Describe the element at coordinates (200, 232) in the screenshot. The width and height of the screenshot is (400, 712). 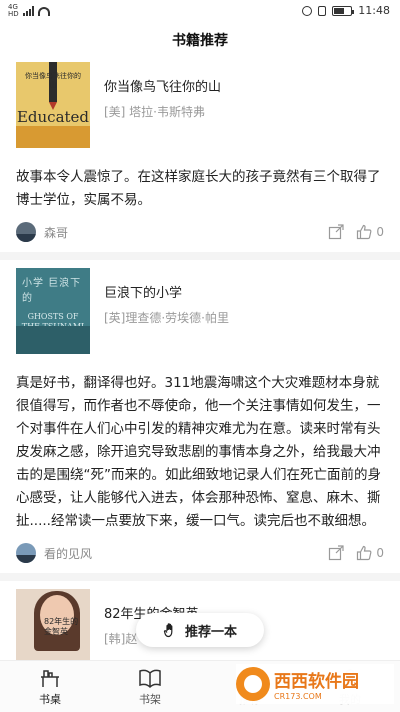
I see `meta-row: 森哥 0` at that location.